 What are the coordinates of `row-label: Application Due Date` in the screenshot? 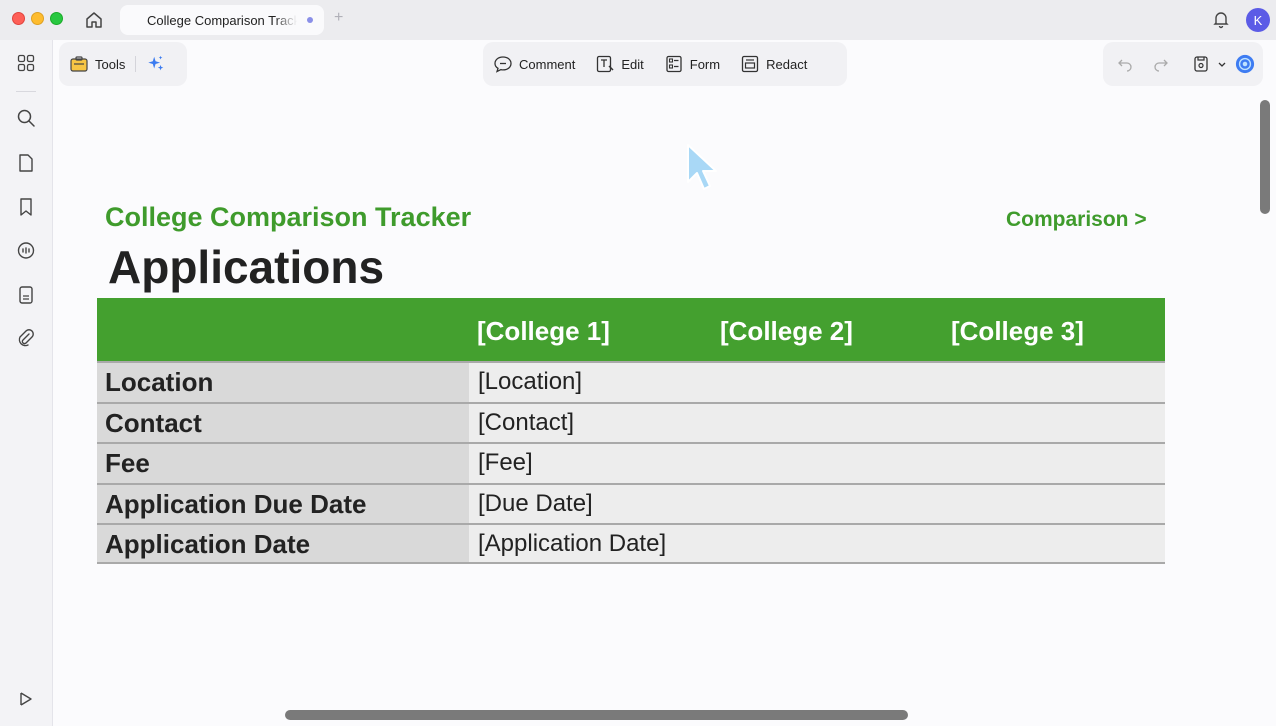 It's located at (283, 503).